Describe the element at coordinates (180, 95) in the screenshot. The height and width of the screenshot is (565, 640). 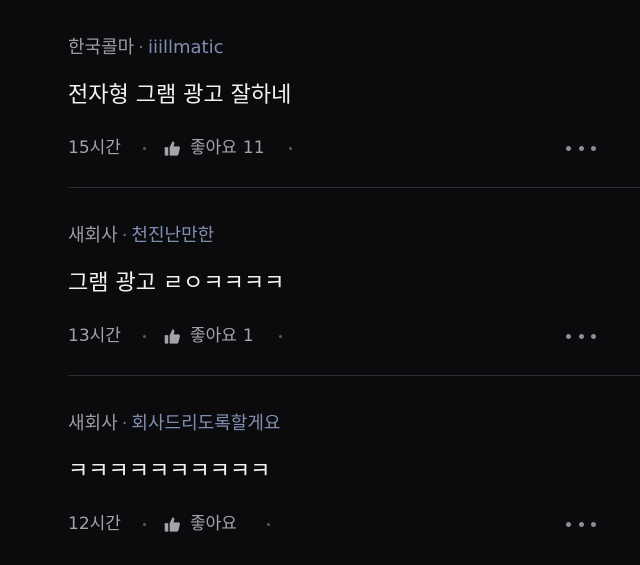
I see `comment-text: 전자형 그램 광고 잘하네` at that location.